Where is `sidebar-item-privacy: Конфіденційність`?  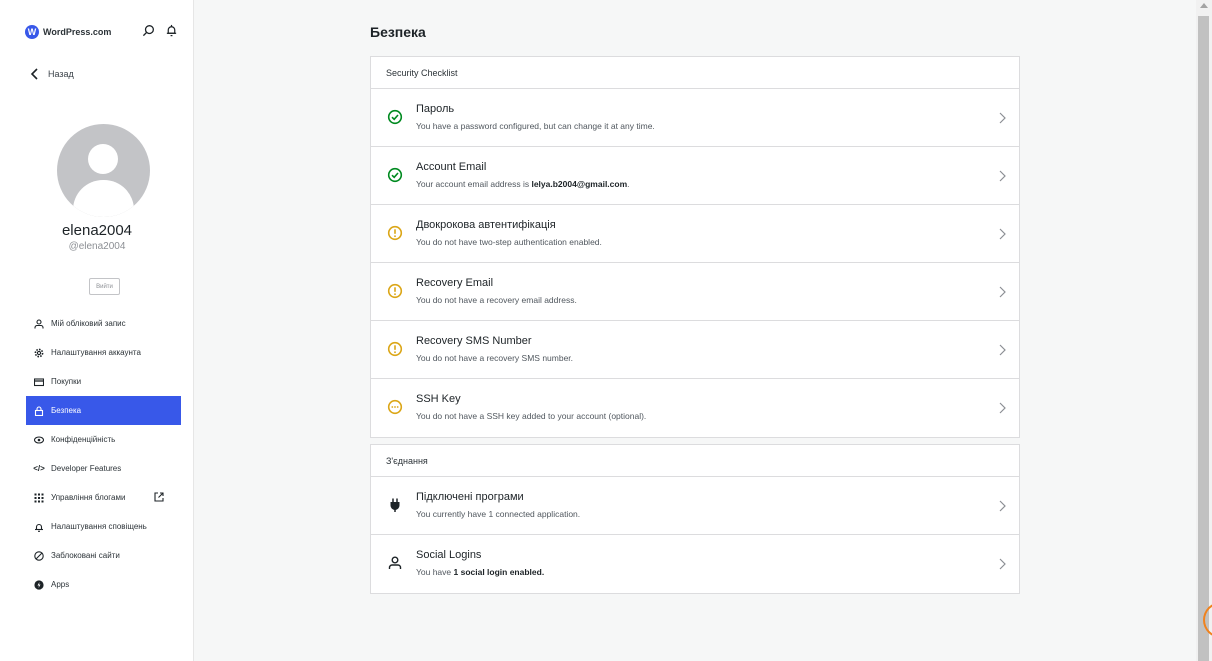 sidebar-item-privacy: Конфіденційність is located at coordinates (103, 439).